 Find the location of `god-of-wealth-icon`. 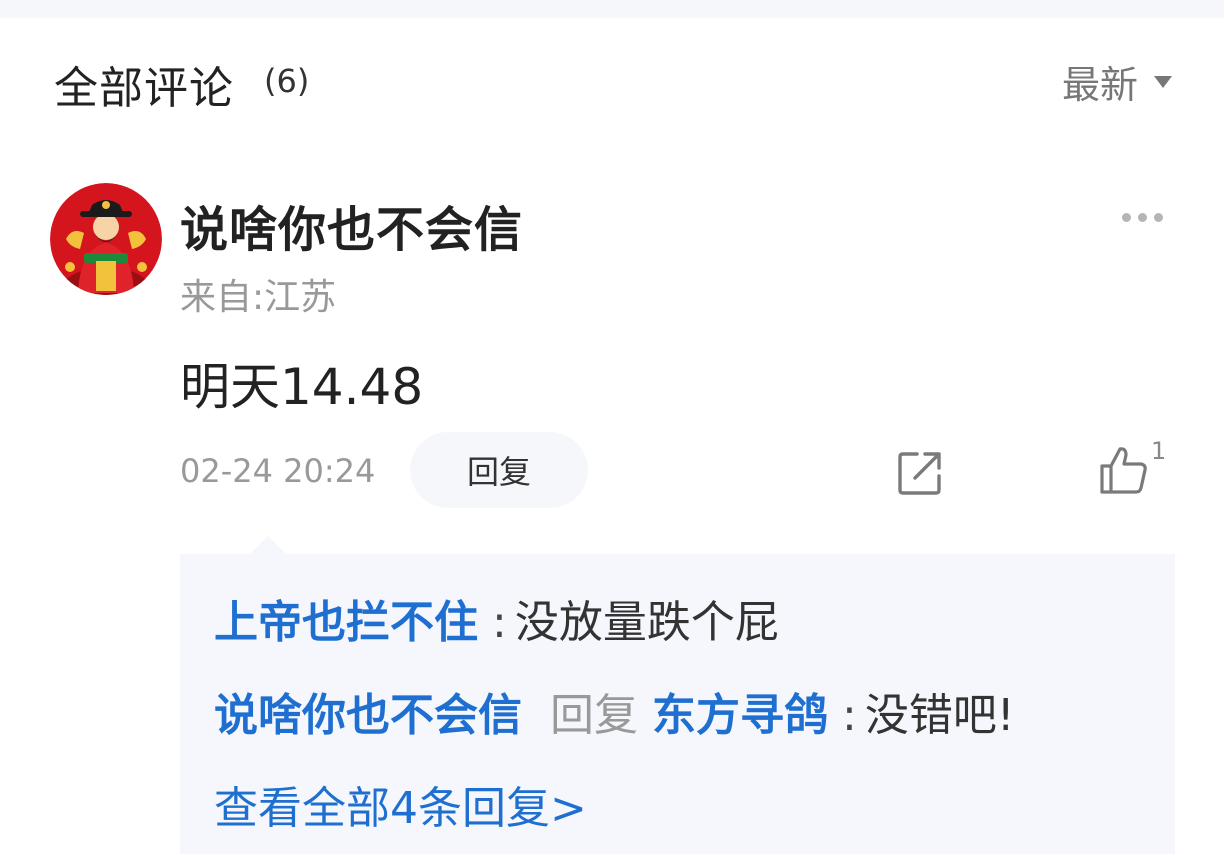

god-of-wealth-icon is located at coordinates (106, 239).